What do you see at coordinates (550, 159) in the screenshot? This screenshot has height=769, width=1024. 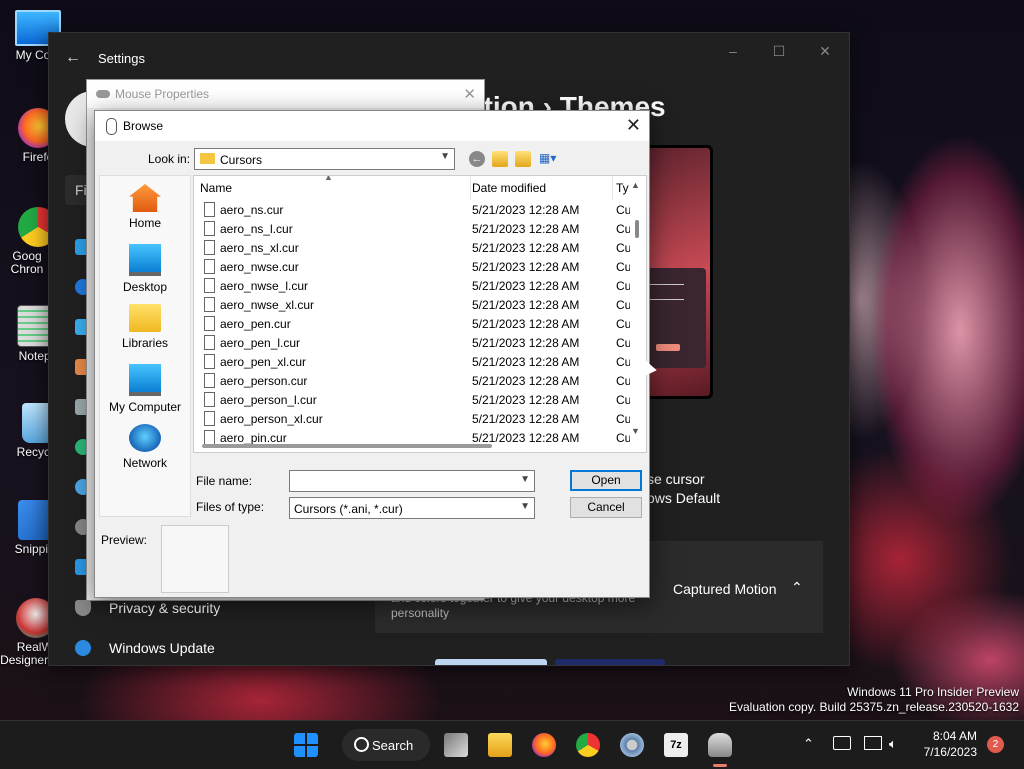 I see `view-menu-icon: ▦▾` at bounding box center [550, 159].